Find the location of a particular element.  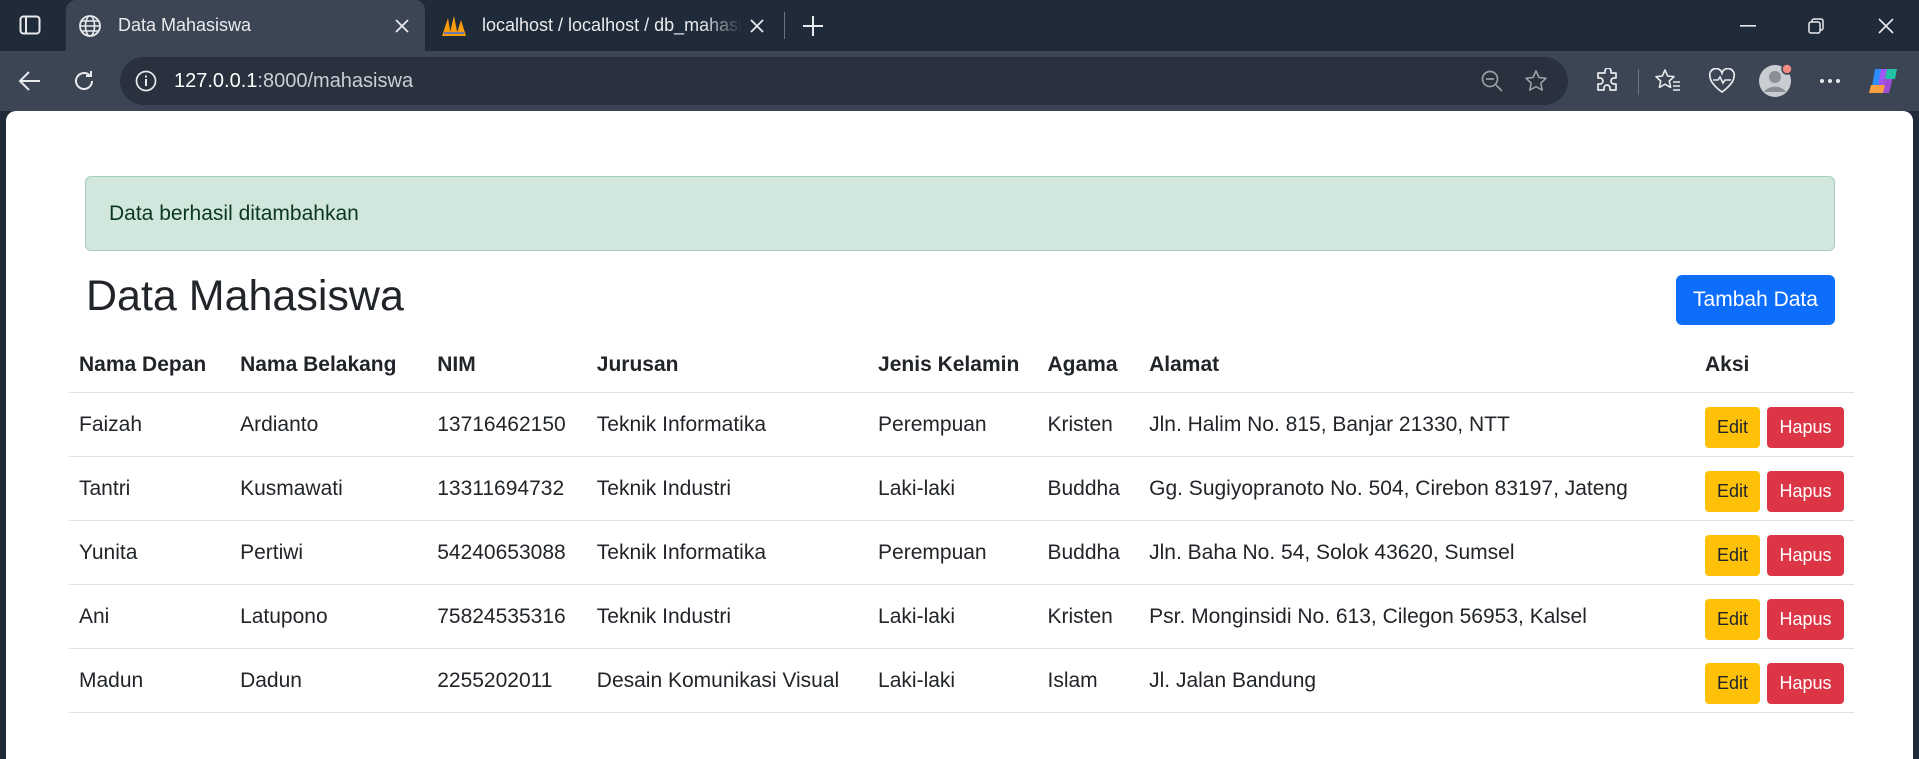

cell-nama-belakang: Pertiwi is located at coordinates (329, 552).